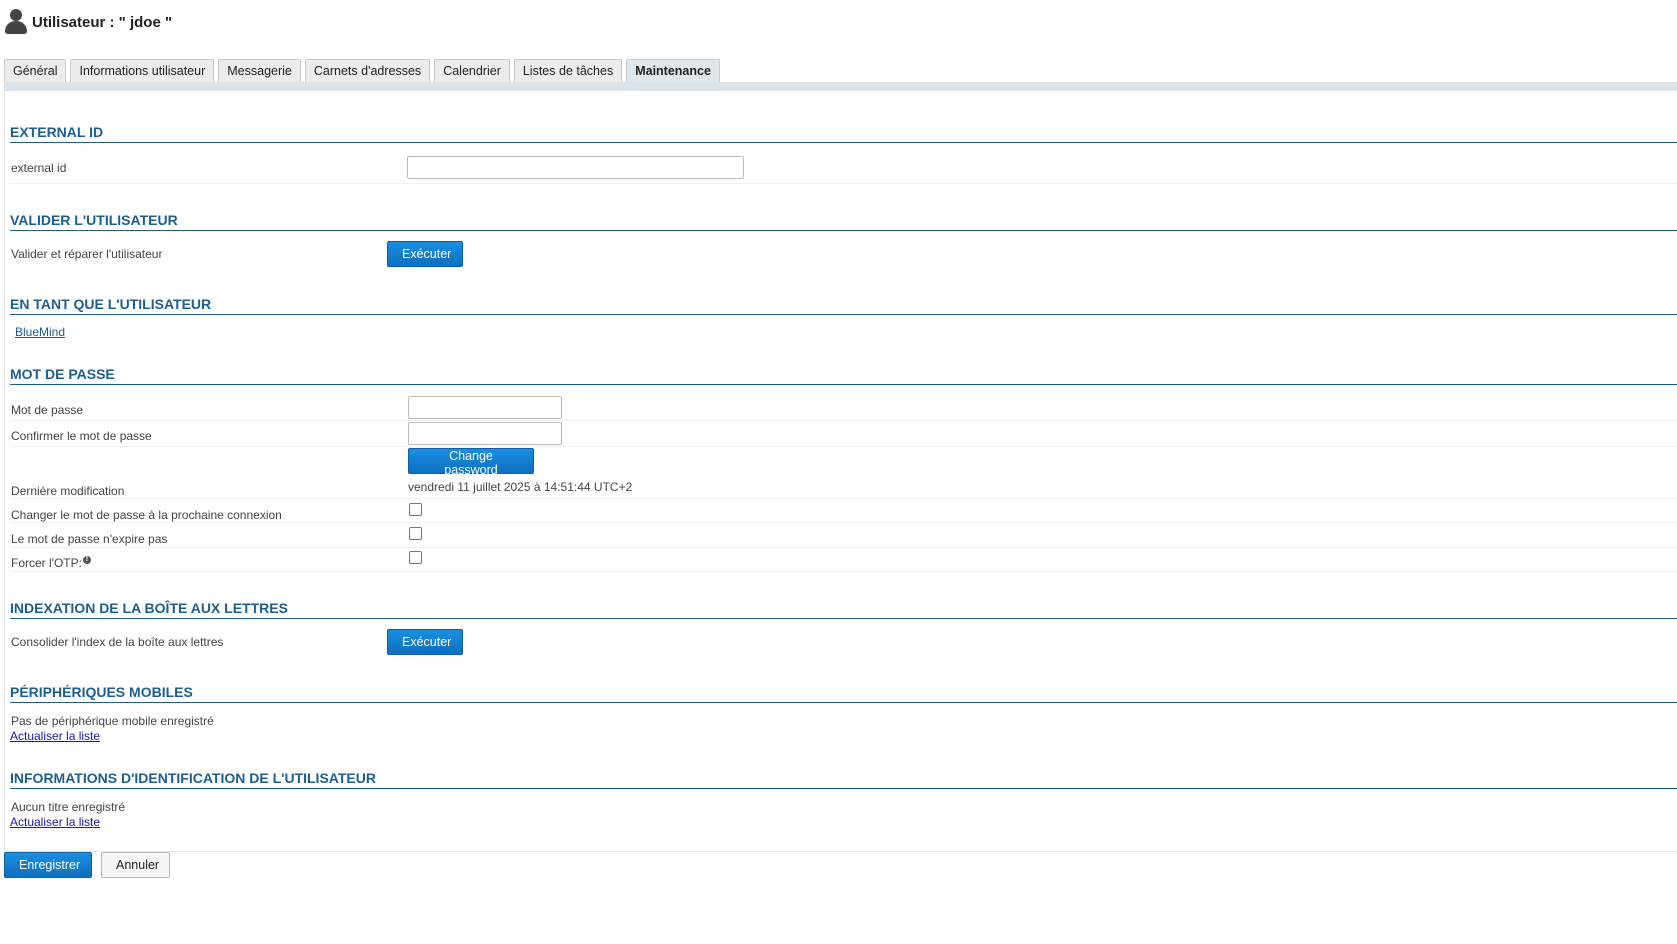  What do you see at coordinates (142, 70) in the screenshot?
I see `tab-user-info: Informations utilisateur` at bounding box center [142, 70].